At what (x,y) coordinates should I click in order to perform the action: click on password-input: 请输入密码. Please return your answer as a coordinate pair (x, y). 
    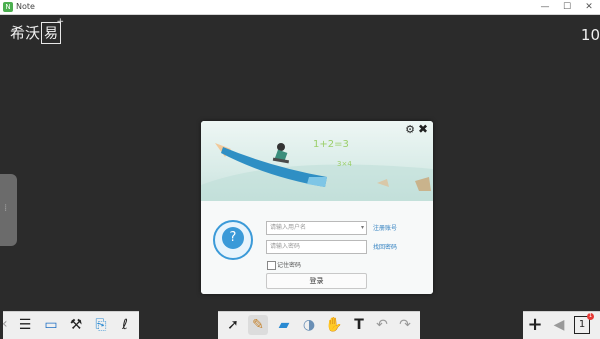
    Looking at the image, I should click on (316, 247).